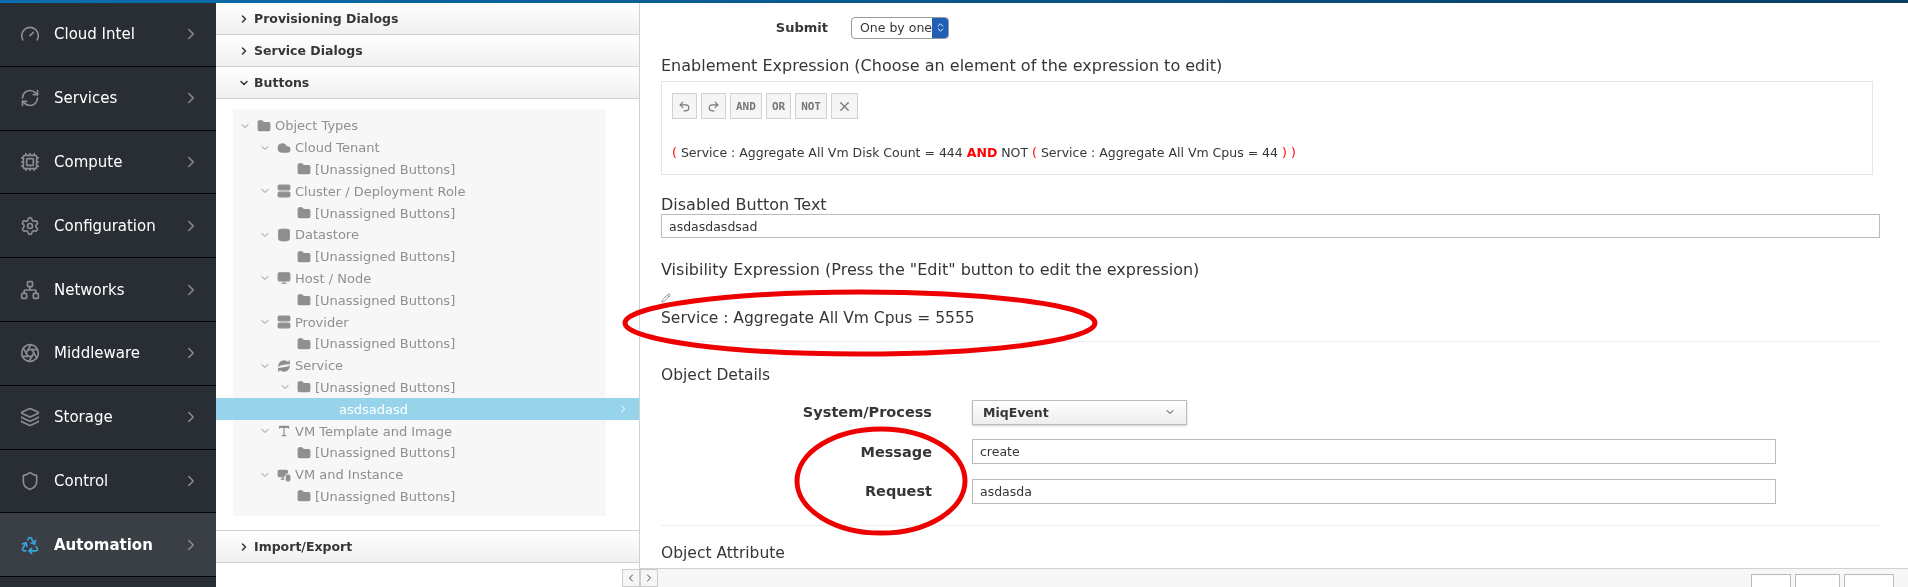 The width and height of the screenshot is (1908, 587). I want to click on field-label: System/Process, so click(867, 412).